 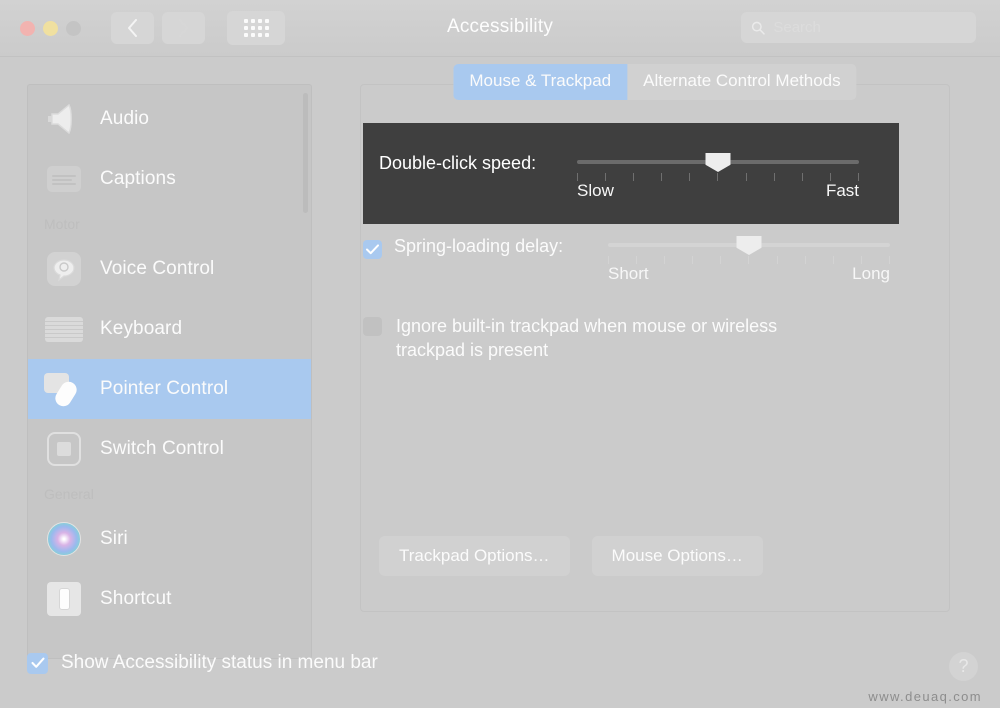 What do you see at coordinates (305, 153) in the screenshot?
I see `sidebar-scrollbar` at bounding box center [305, 153].